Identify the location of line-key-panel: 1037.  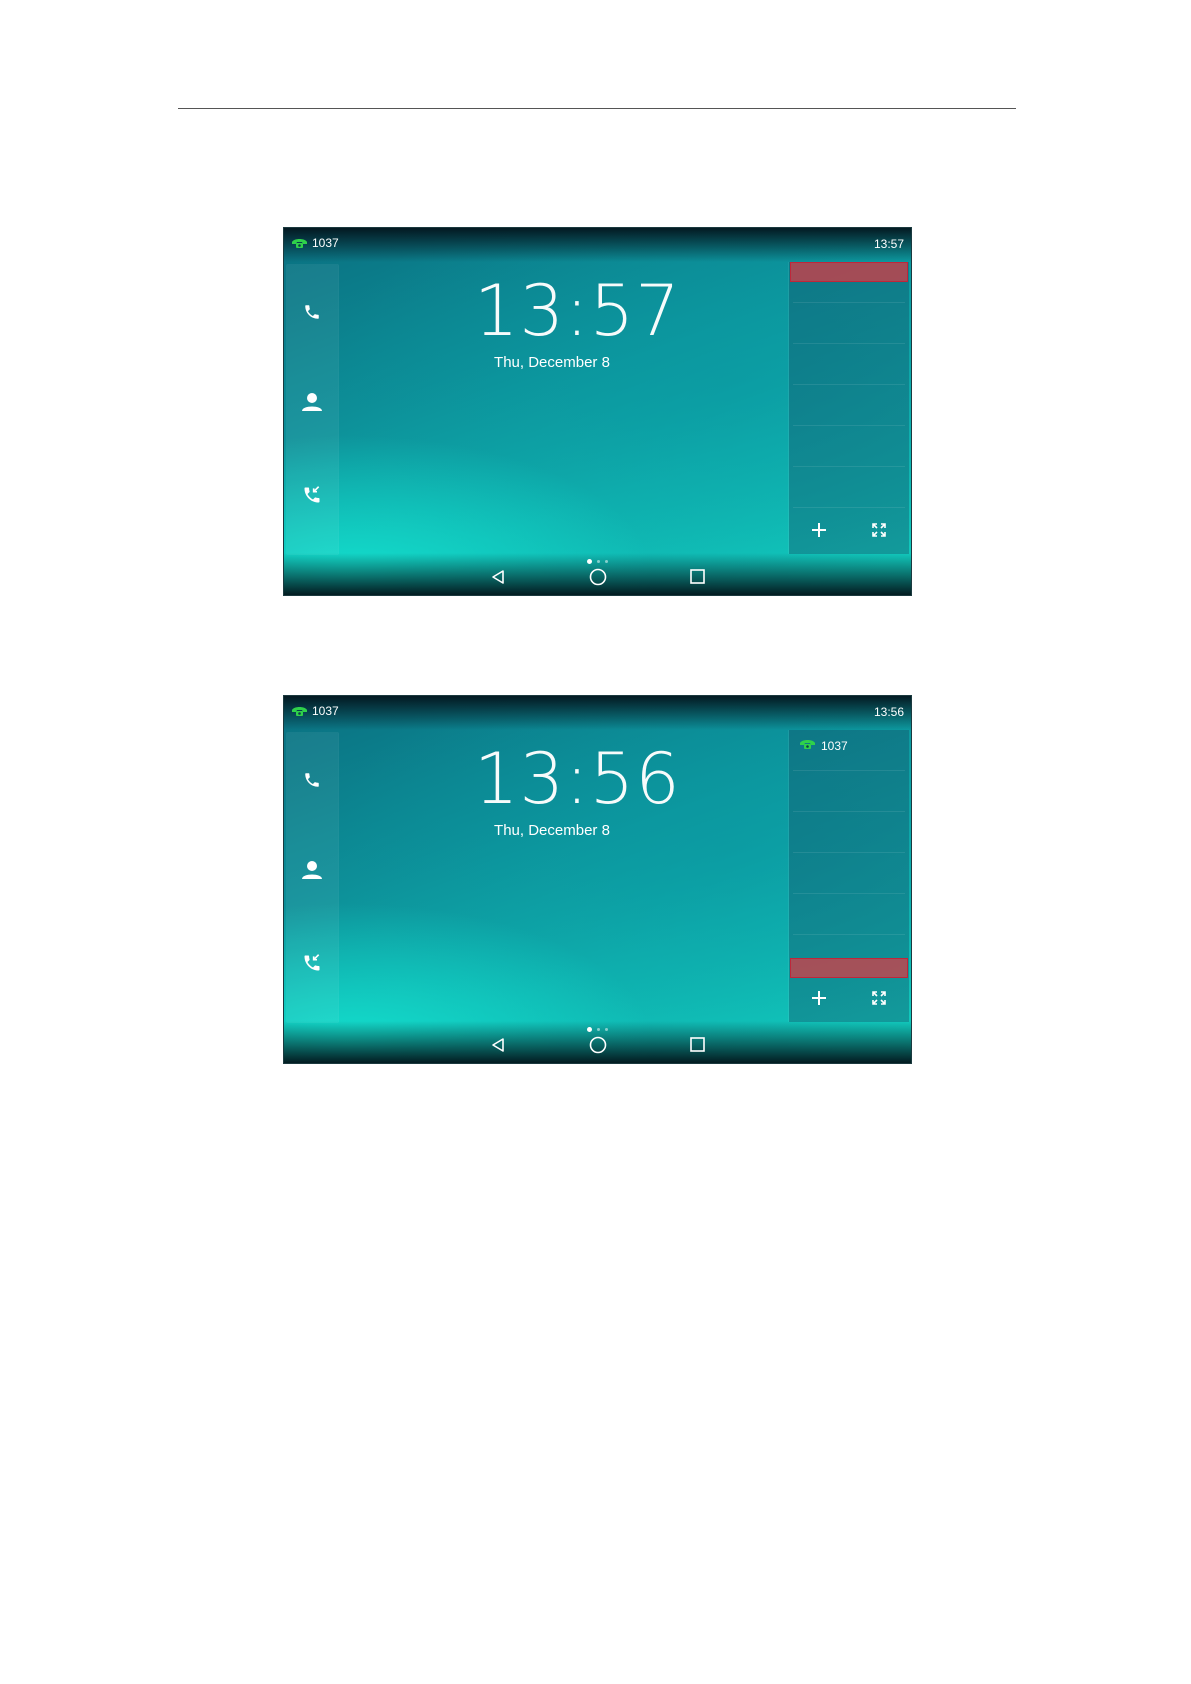
(849, 876).